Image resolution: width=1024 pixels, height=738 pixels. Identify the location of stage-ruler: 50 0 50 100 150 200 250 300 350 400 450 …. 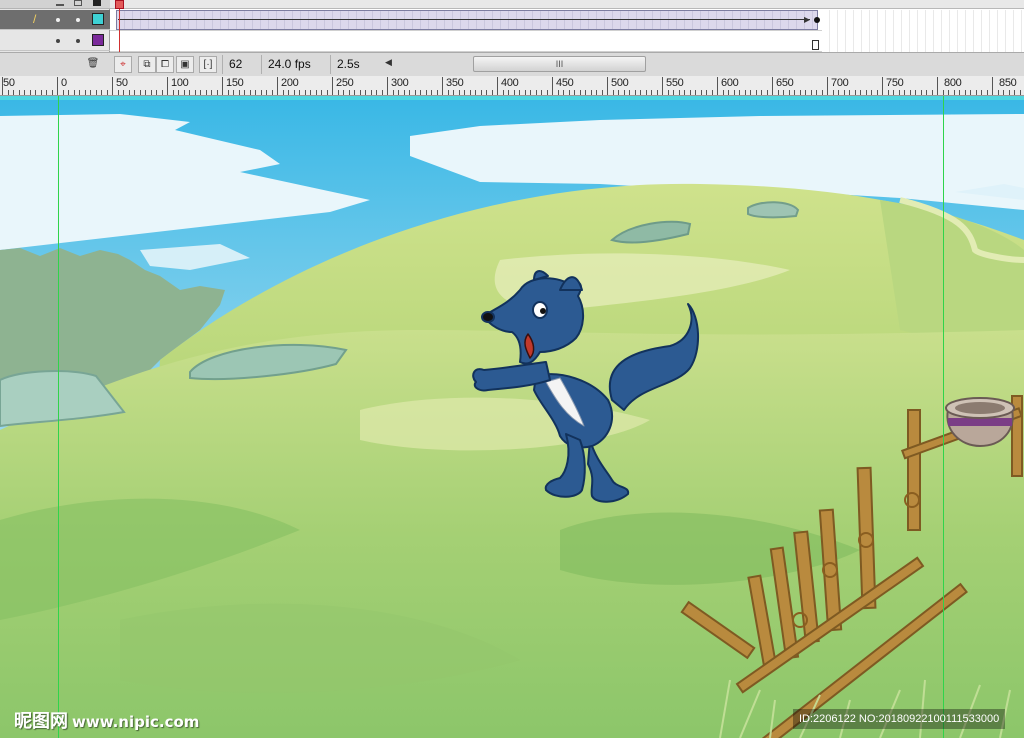
(512, 86).